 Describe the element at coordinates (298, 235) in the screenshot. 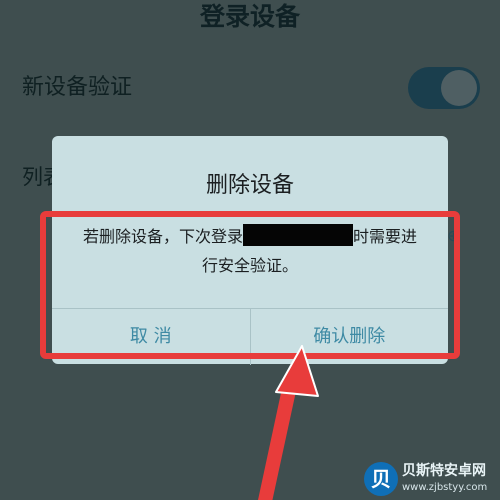

I see `redaction-block` at that location.